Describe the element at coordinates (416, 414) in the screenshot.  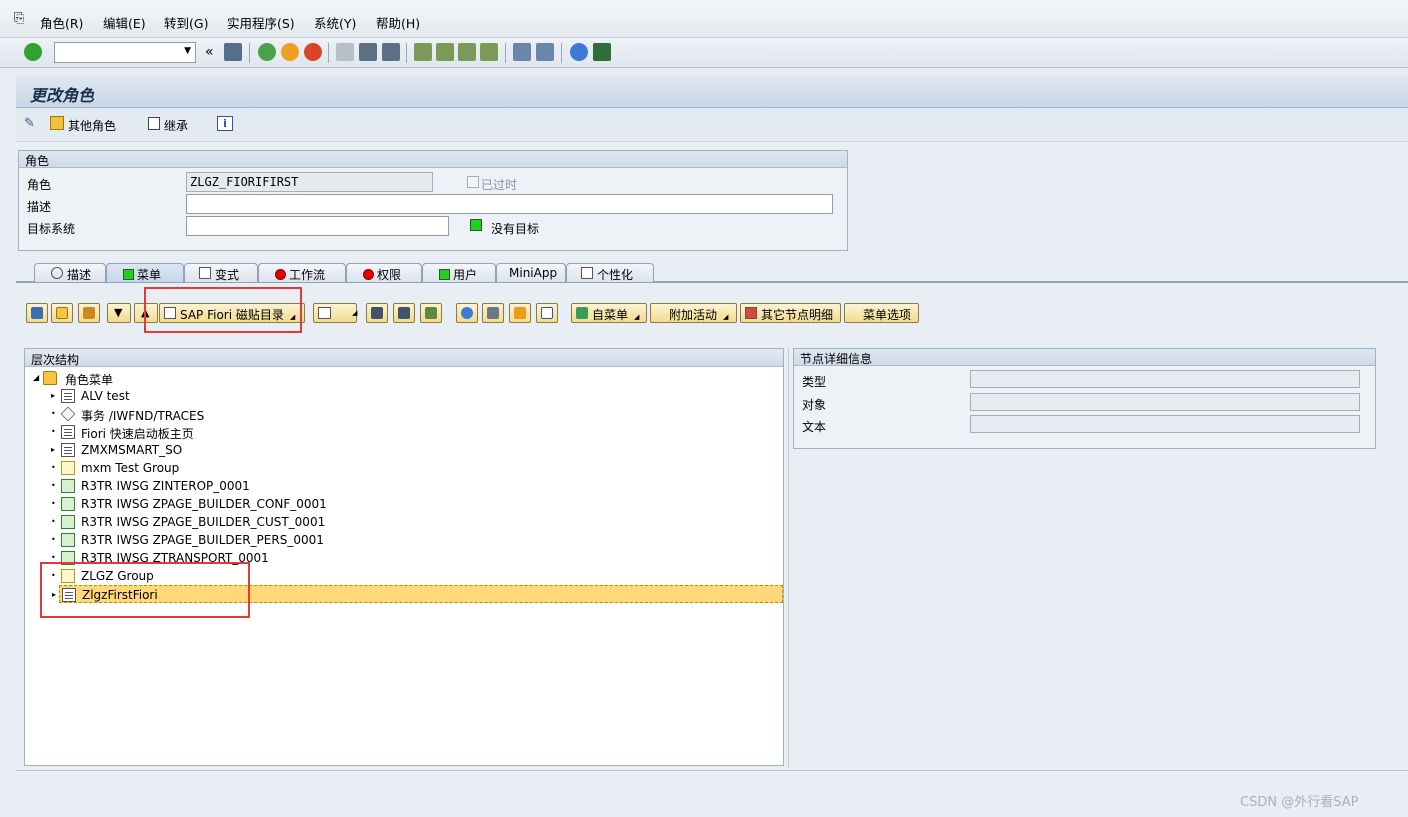
I see `tree-node: • 事务 /IWFND/TRACES` at that location.